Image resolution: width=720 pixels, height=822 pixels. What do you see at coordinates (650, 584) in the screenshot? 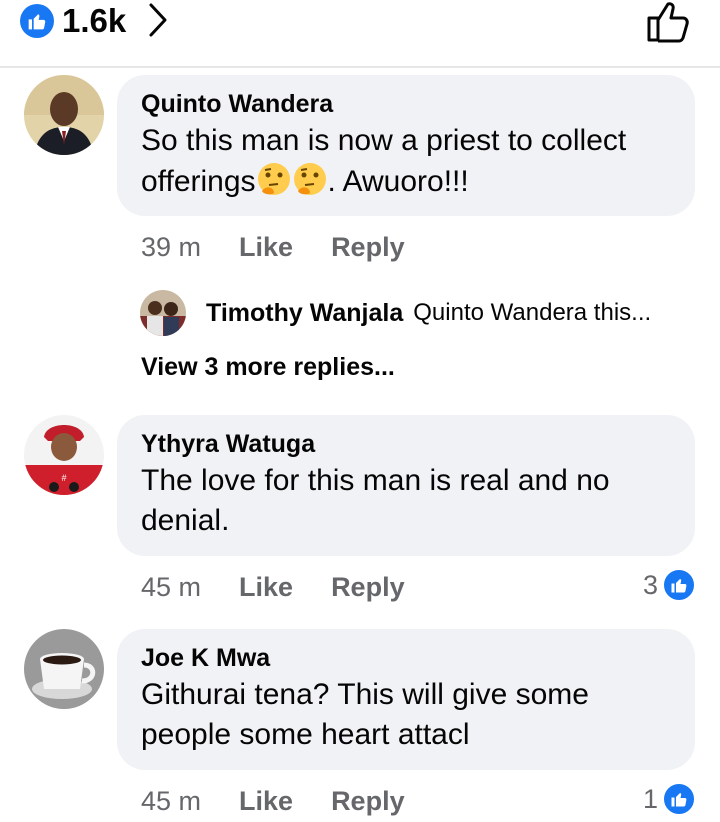
I see `reaction-count: 3` at bounding box center [650, 584].